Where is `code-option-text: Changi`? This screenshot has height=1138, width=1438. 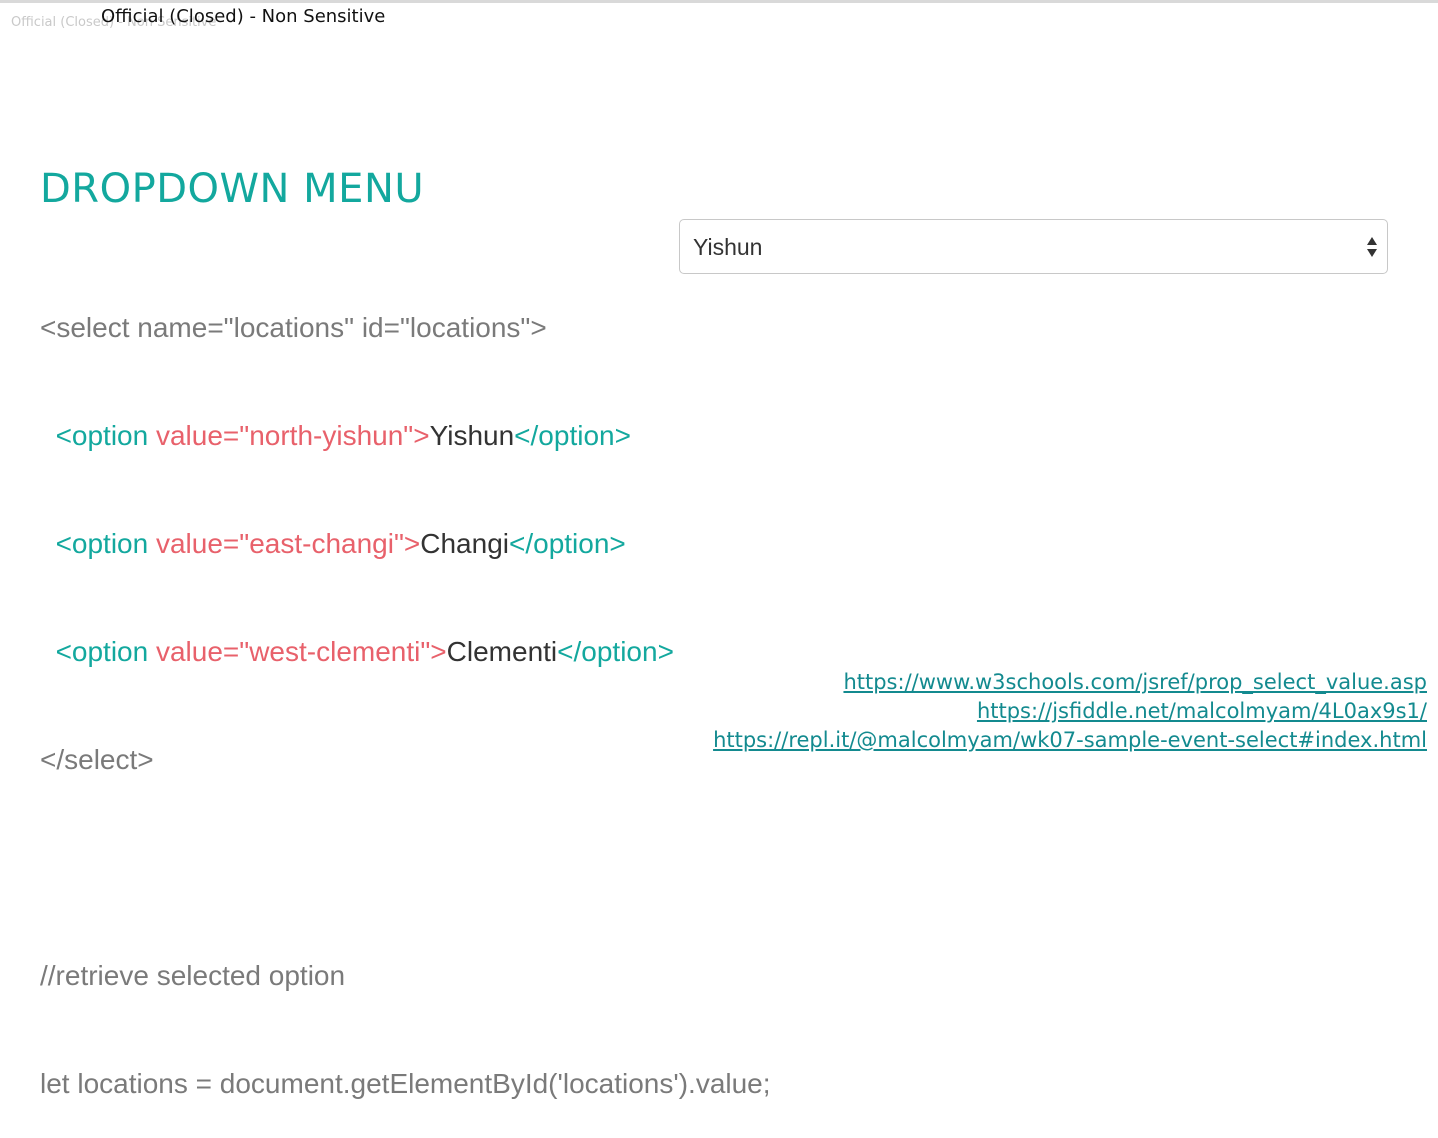
code-option-text: Changi is located at coordinates (464, 543).